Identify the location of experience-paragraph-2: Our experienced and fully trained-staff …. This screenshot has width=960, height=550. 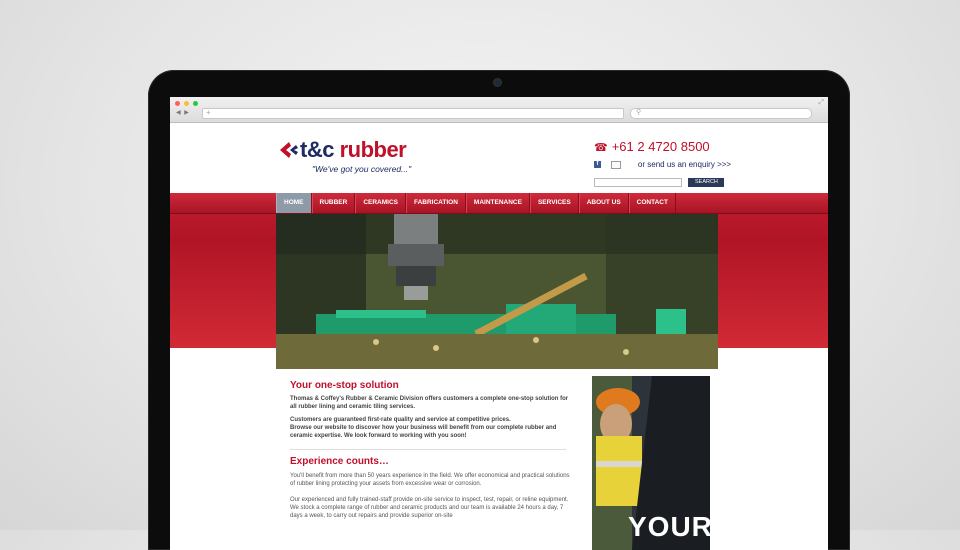
(429, 508).